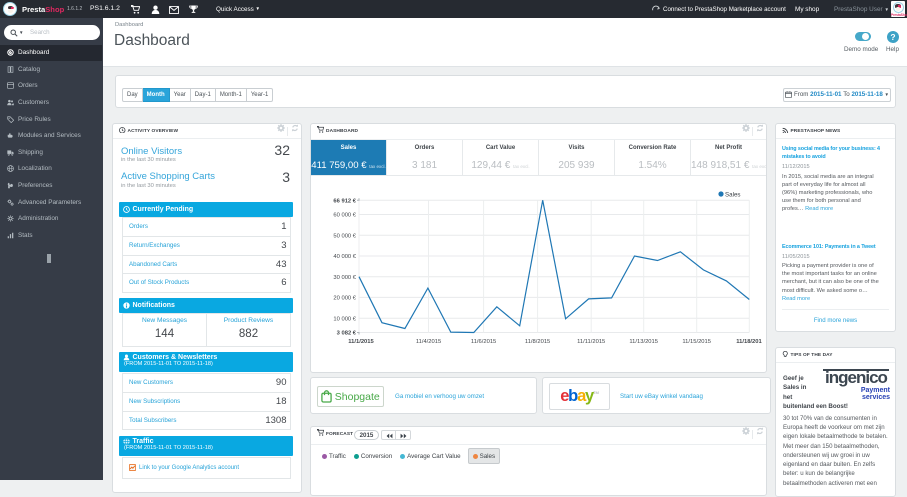  I want to click on svg-text: 50 000 €, so click(344, 237).